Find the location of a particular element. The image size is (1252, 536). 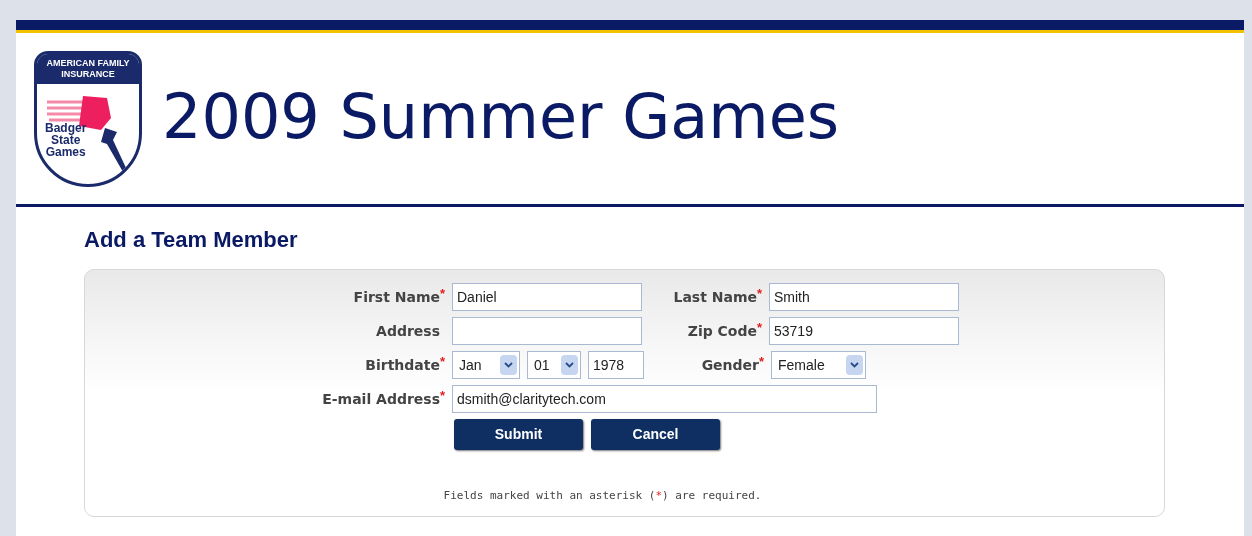

field-label: Last Name is located at coordinates (715, 297).